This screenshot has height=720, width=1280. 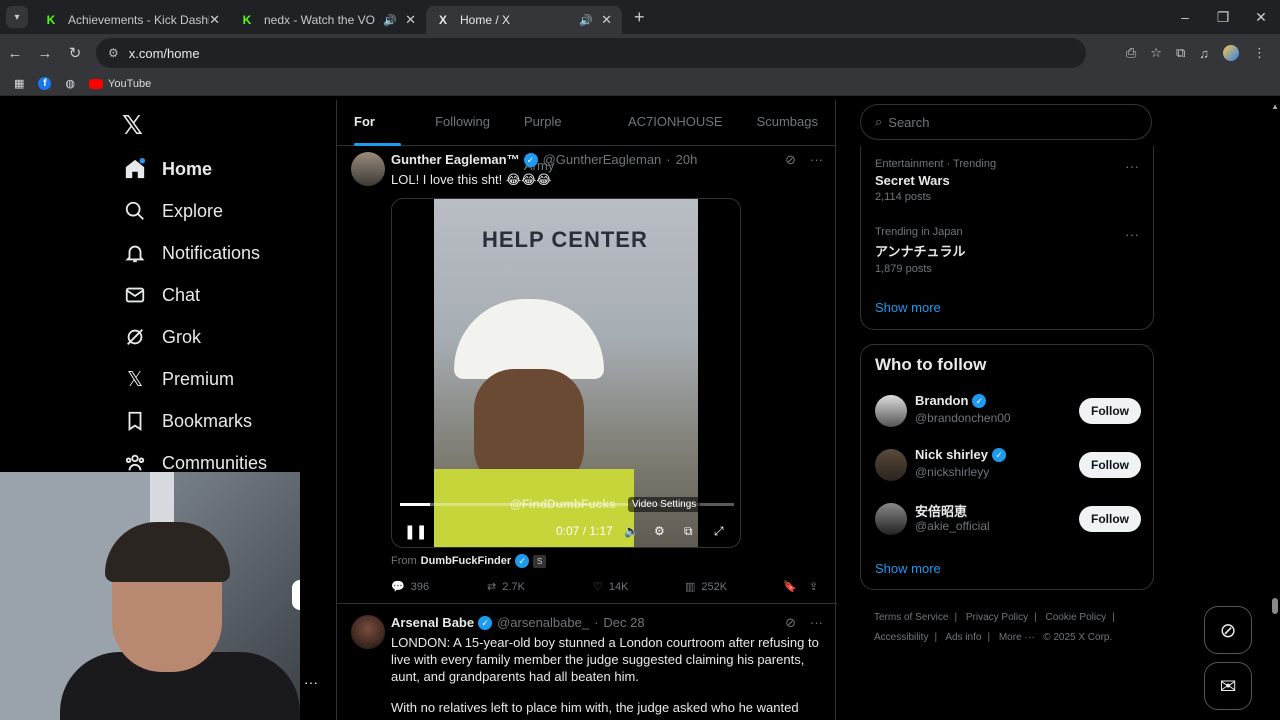 What do you see at coordinates (75, 53) in the screenshot?
I see `reload-icon: ↻` at bounding box center [75, 53].